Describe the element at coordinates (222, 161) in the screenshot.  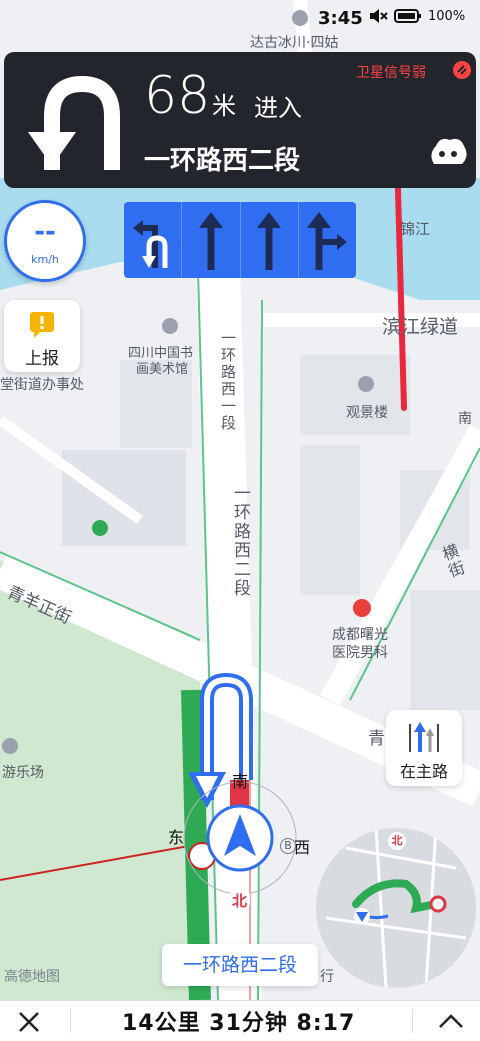
I see `next-road-name: 一环路西二段` at that location.